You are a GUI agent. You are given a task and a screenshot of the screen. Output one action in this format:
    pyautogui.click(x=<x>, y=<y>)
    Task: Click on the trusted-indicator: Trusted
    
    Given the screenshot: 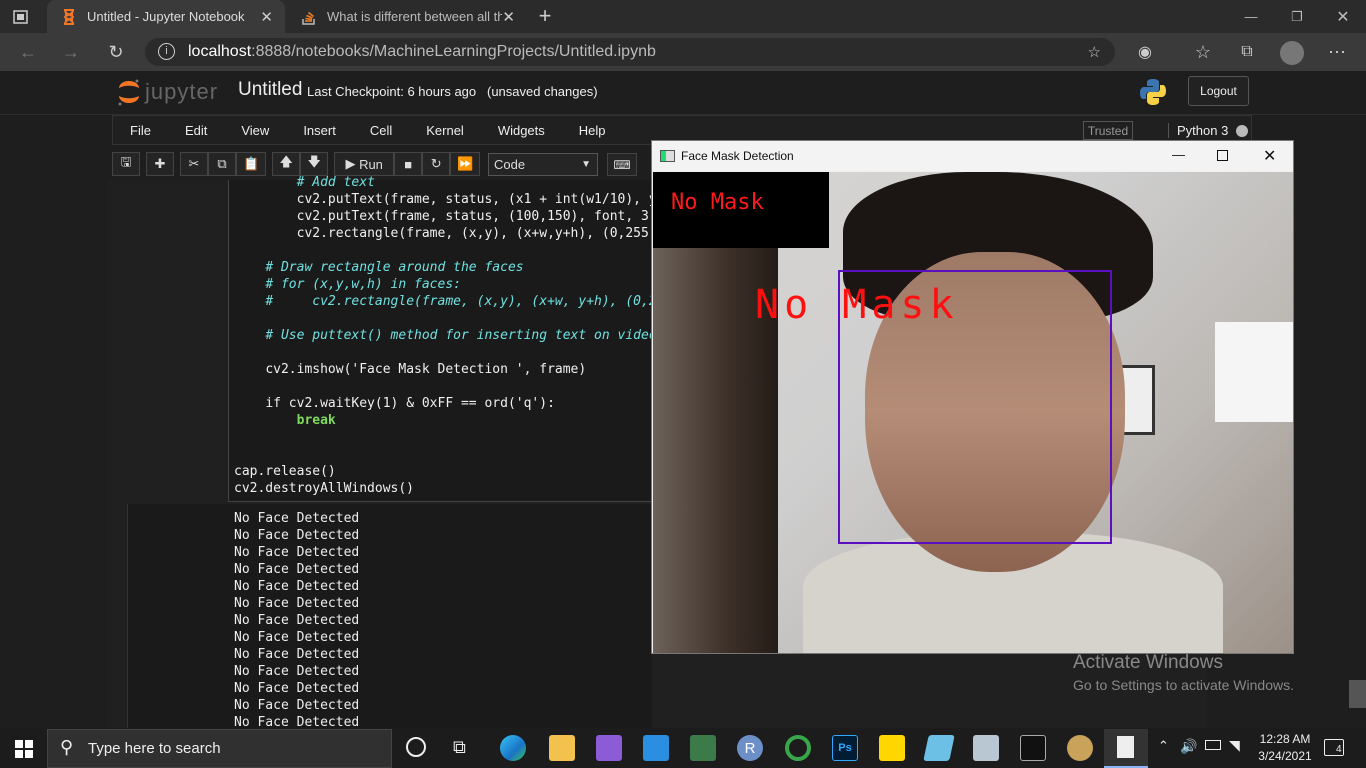 What is the action you would take?
    pyautogui.click(x=1108, y=130)
    